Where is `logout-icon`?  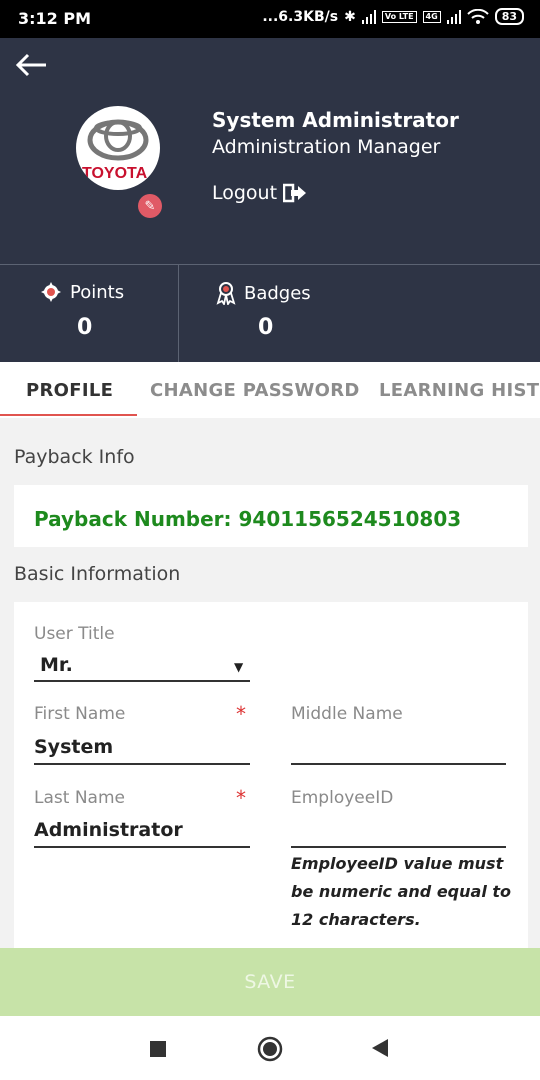 logout-icon is located at coordinates (295, 193).